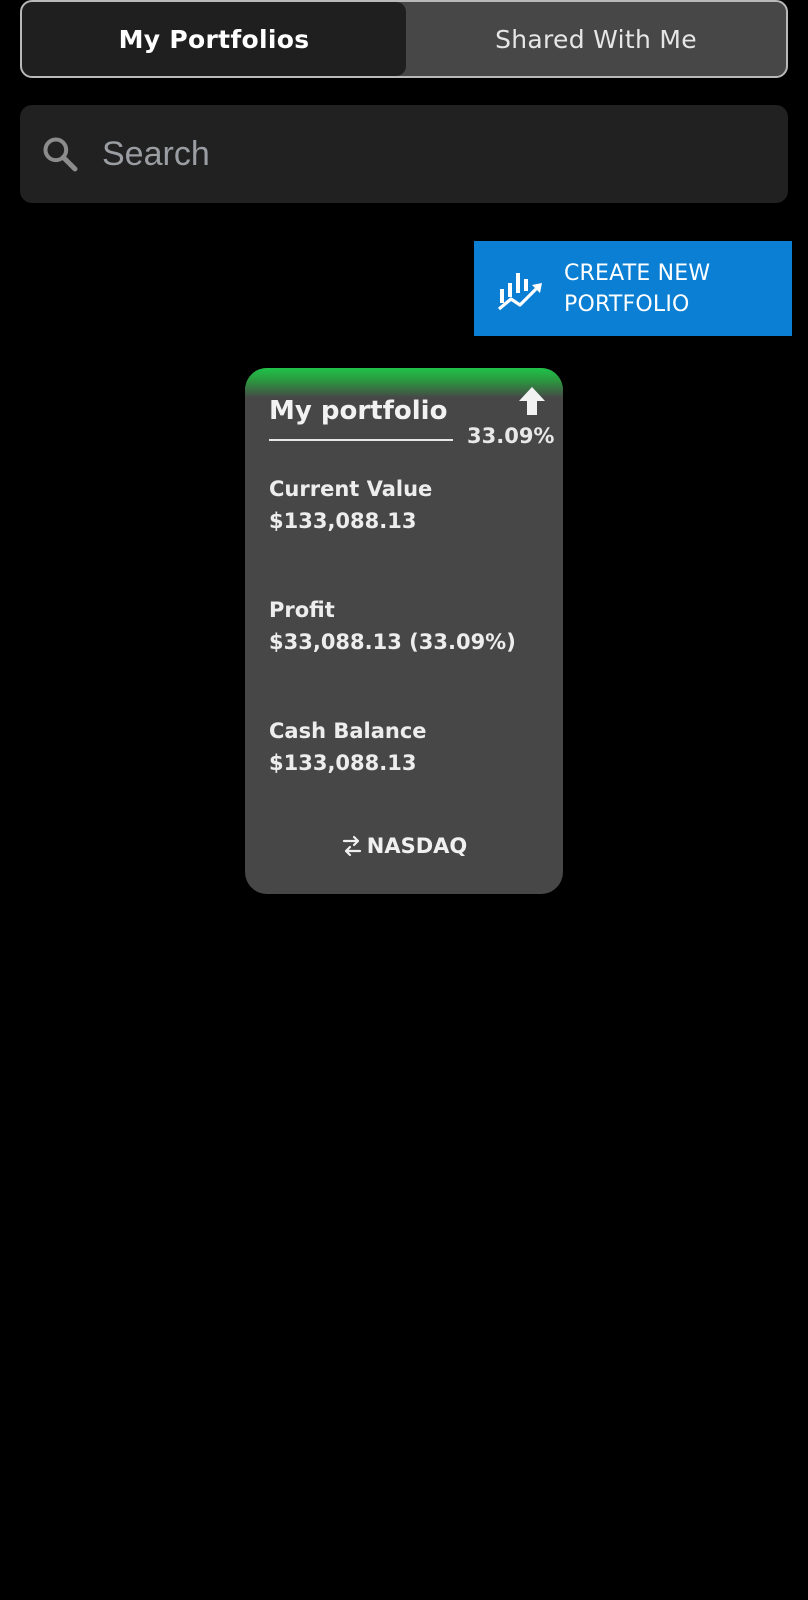 The width and height of the screenshot is (808, 1600). I want to click on search-bar, so click(404, 154).